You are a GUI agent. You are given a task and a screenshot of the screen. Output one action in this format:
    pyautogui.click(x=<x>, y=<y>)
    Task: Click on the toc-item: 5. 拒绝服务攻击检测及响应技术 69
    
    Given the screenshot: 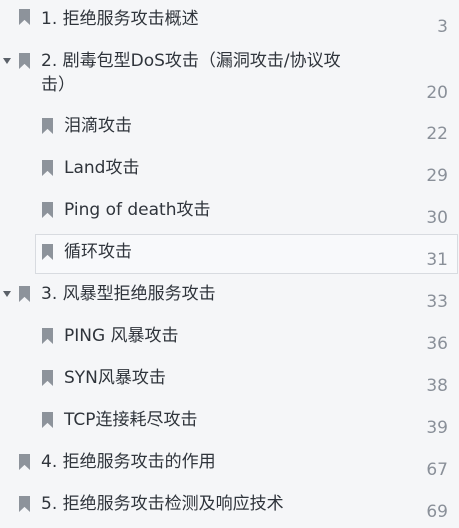 What is the action you would take?
    pyautogui.click(x=229, y=510)
    